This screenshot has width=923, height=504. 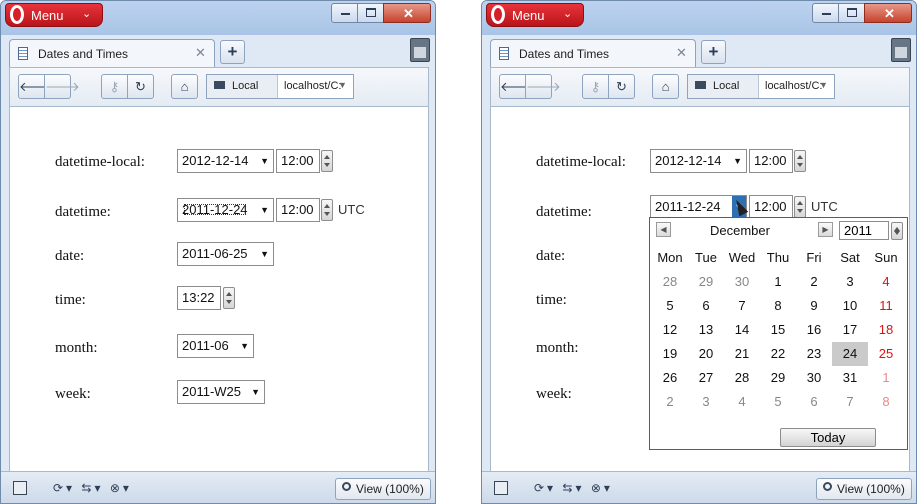 What do you see at coordinates (814, 306) in the screenshot?
I see `calendar-day: 9` at bounding box center [814, 306].